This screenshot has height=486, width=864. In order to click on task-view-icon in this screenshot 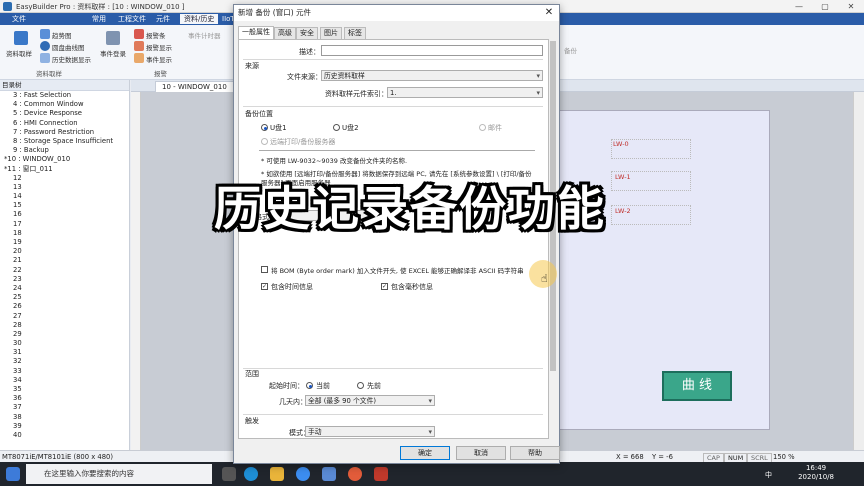, I will do `click(229, 474)`.